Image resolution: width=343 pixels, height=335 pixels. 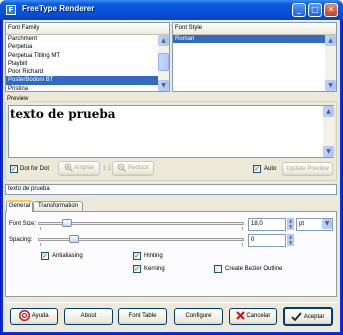 What do you see at coordinates (171, 302) in the screenshot?
I see `separator` at bounding box center [171, 302].